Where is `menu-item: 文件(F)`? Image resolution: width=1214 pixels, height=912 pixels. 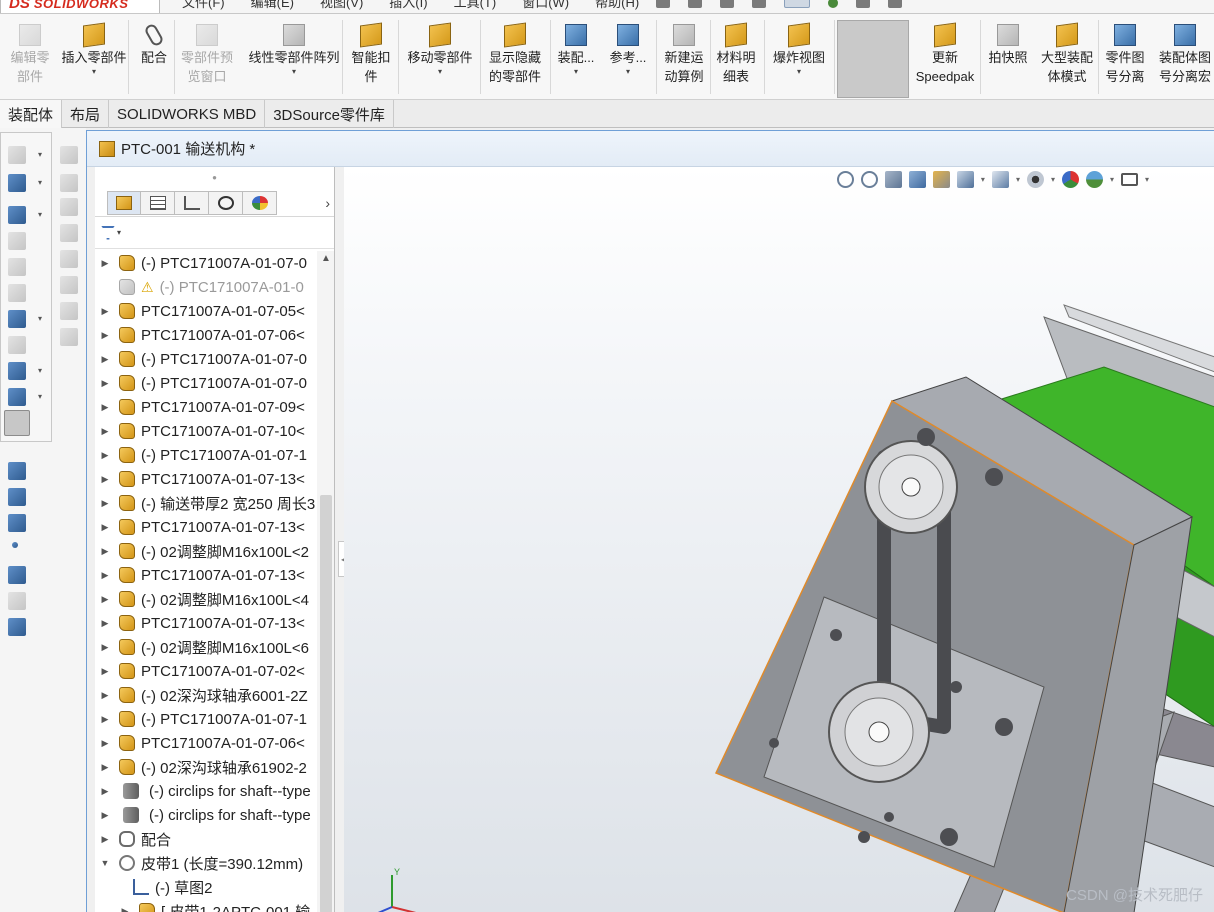
menu-item: 文件(F) is located at coordinates (203, 5).